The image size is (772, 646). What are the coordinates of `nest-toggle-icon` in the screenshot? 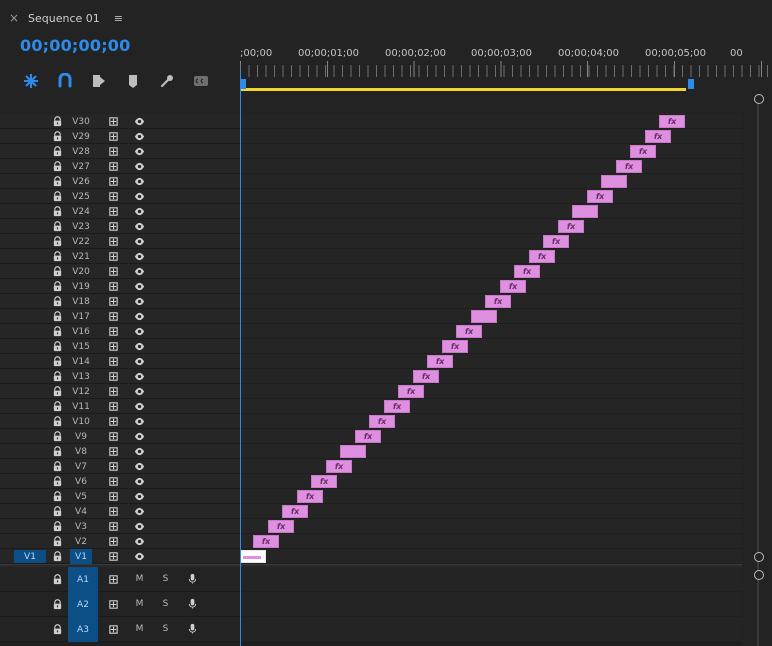 It's located at (31, 81).